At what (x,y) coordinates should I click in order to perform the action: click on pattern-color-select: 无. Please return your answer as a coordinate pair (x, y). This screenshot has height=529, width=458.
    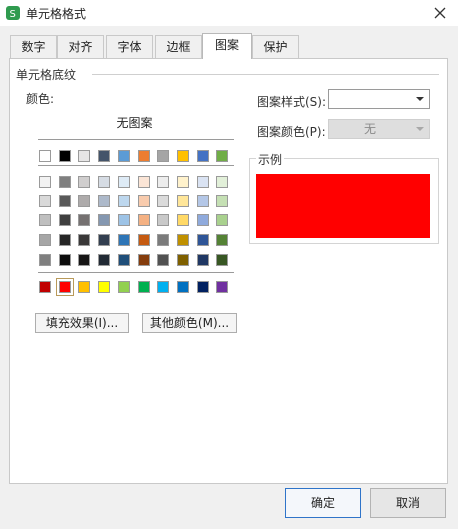
    Looking at the image, I should click on (379, 129).